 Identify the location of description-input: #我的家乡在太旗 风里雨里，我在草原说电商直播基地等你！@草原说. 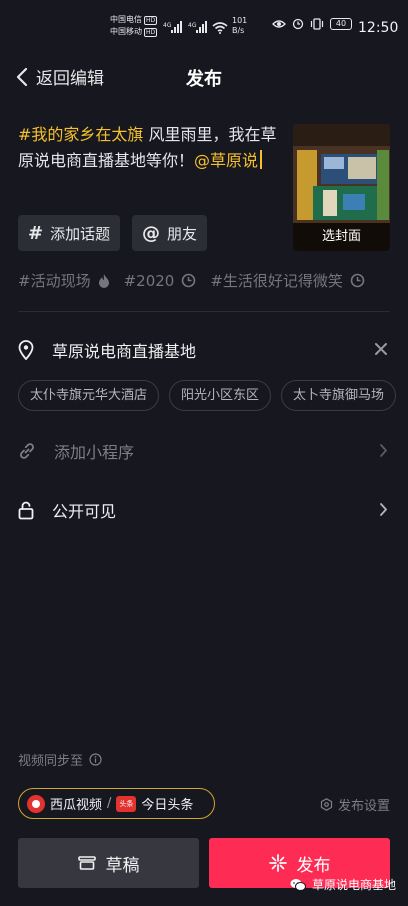
(149, 148).